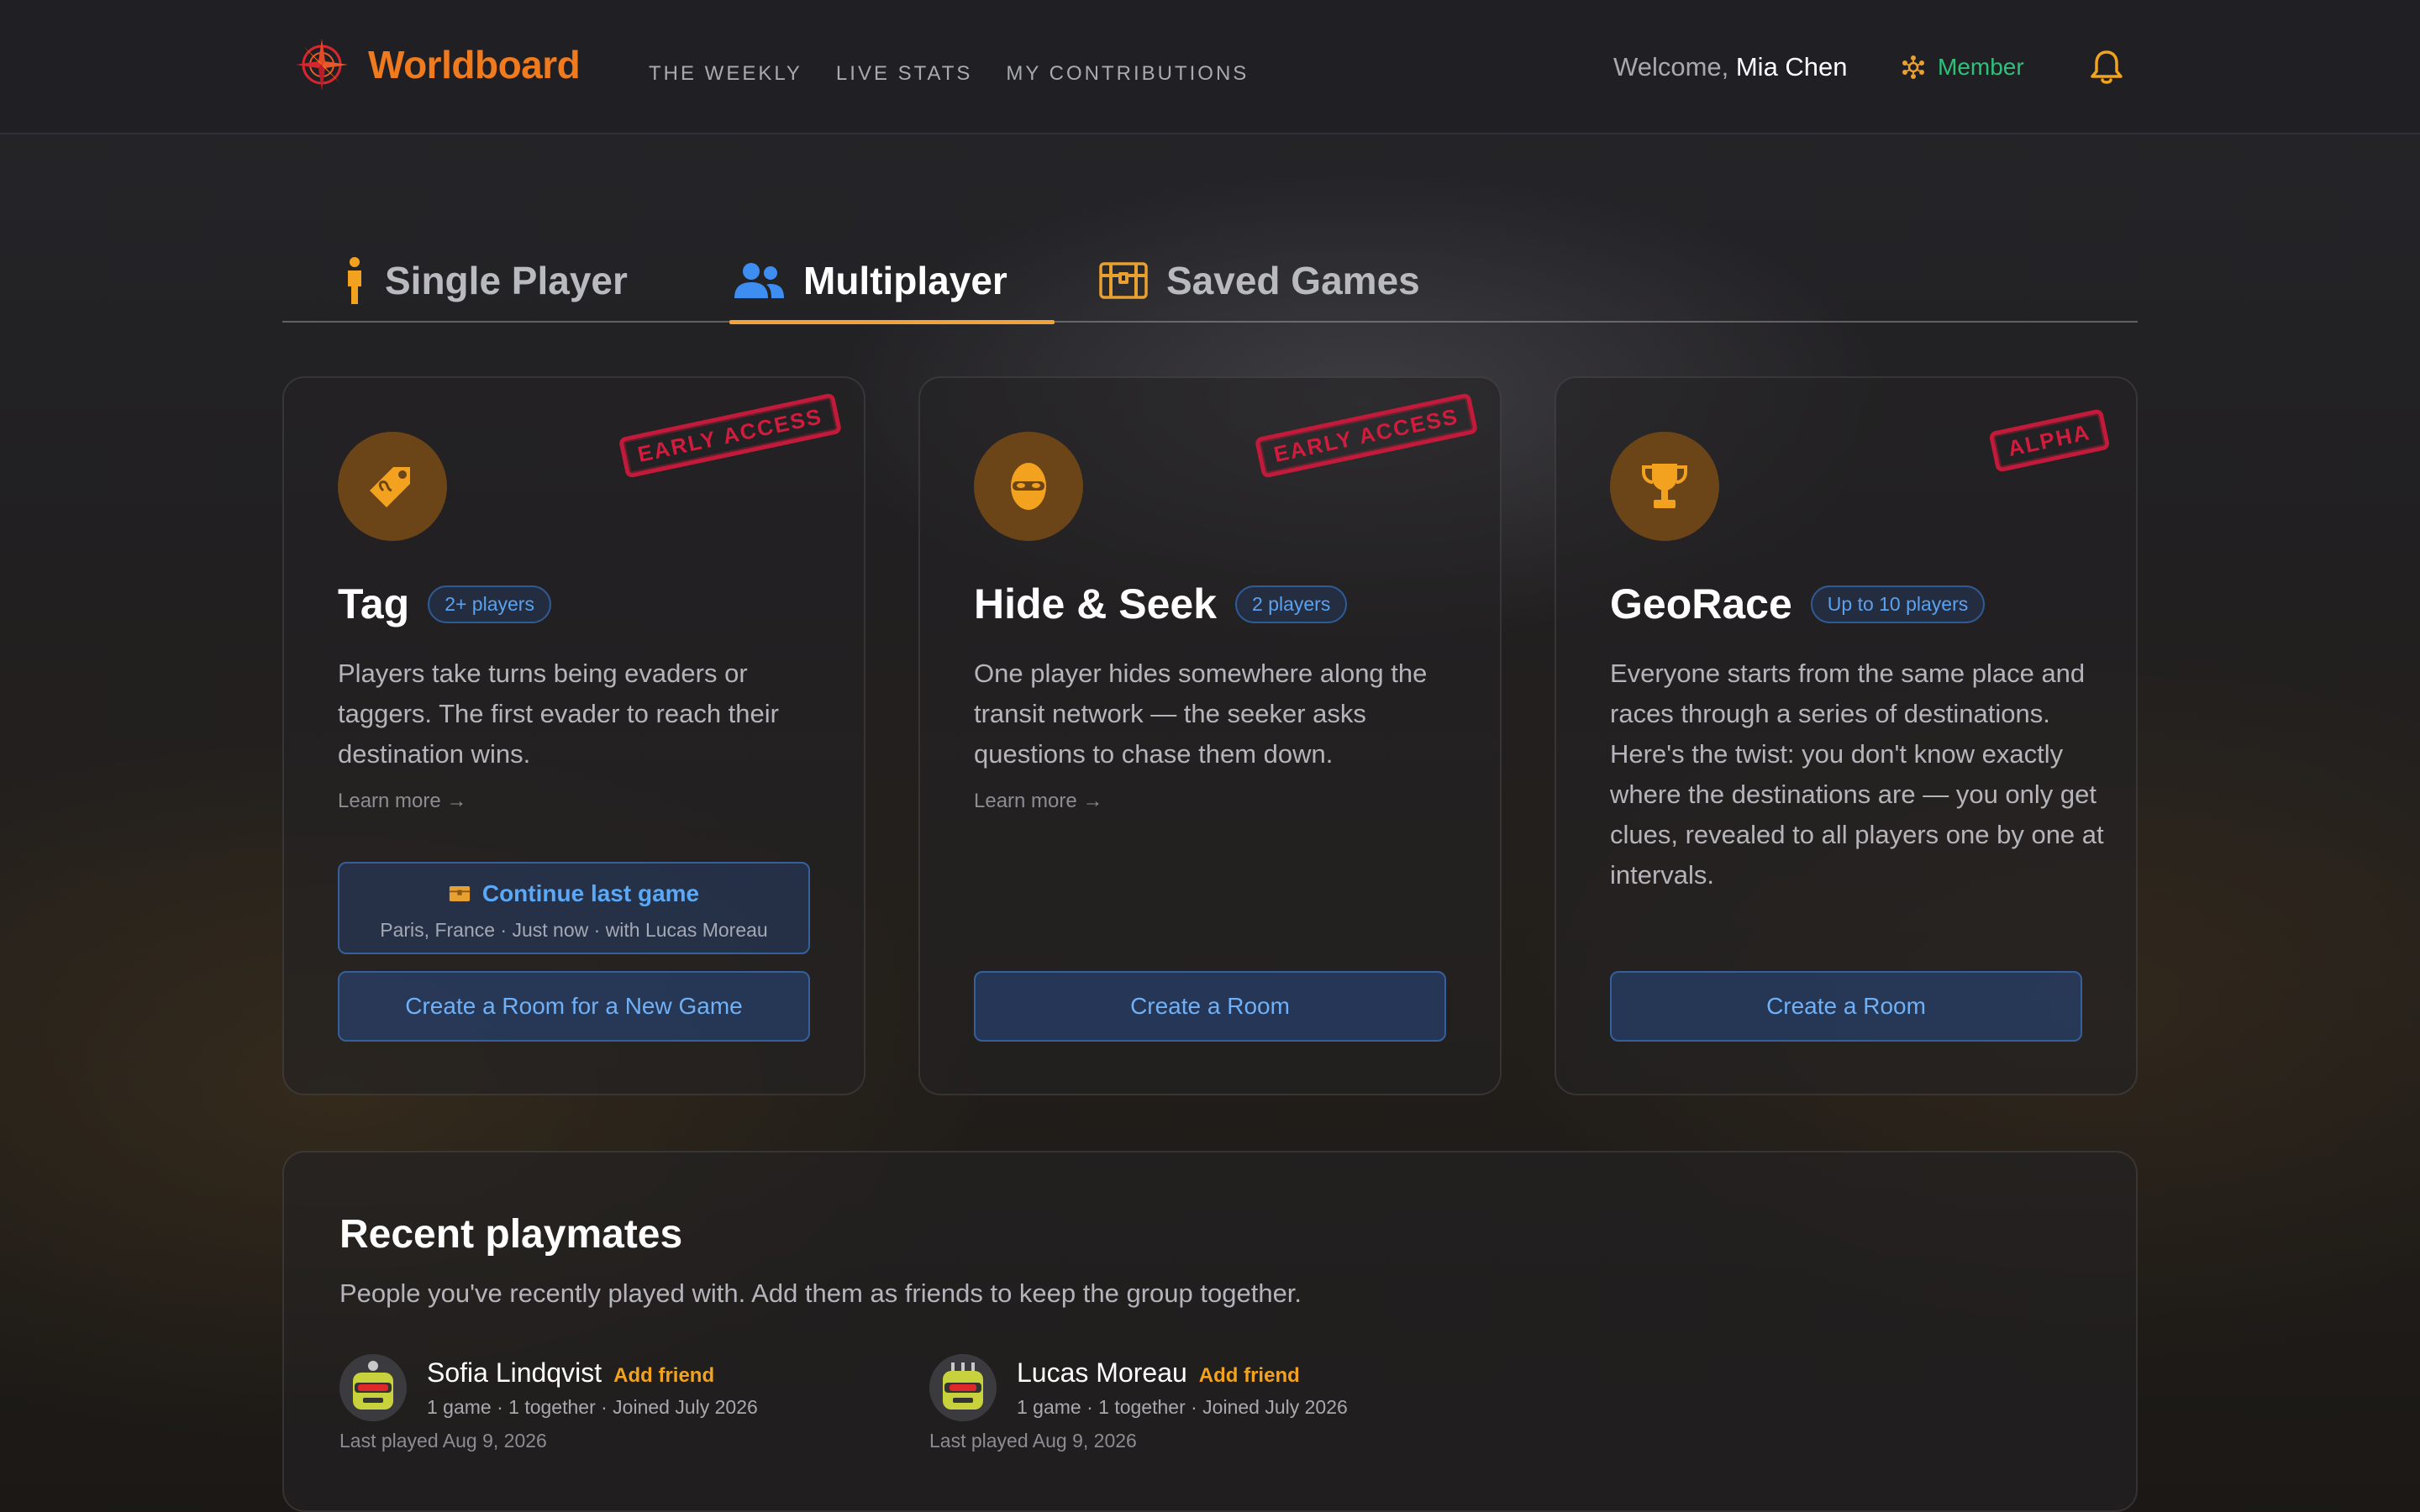  What do you see at coordinates (1798, 604) in the screenshot?
I see `card-title-row: GeoRace Up to 10 players` at bounding box center [1798, 604].